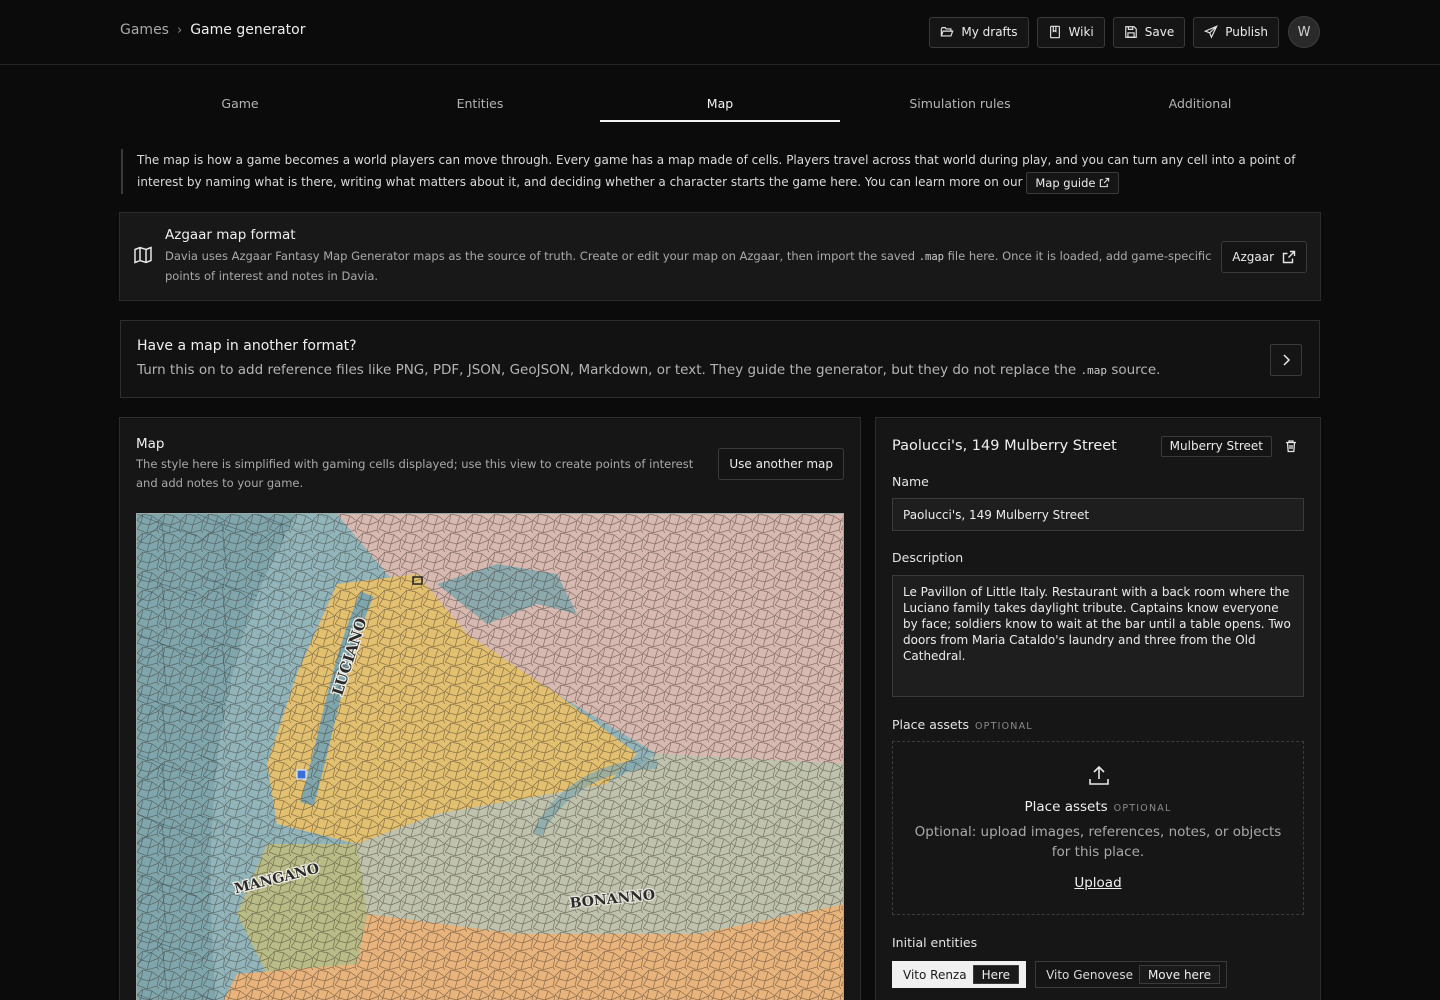 The image size is (1440, 1000). Describe the element at coordinates (1065, 182) in the screenshot. I see `map-guide-label: Map guide` at that location.